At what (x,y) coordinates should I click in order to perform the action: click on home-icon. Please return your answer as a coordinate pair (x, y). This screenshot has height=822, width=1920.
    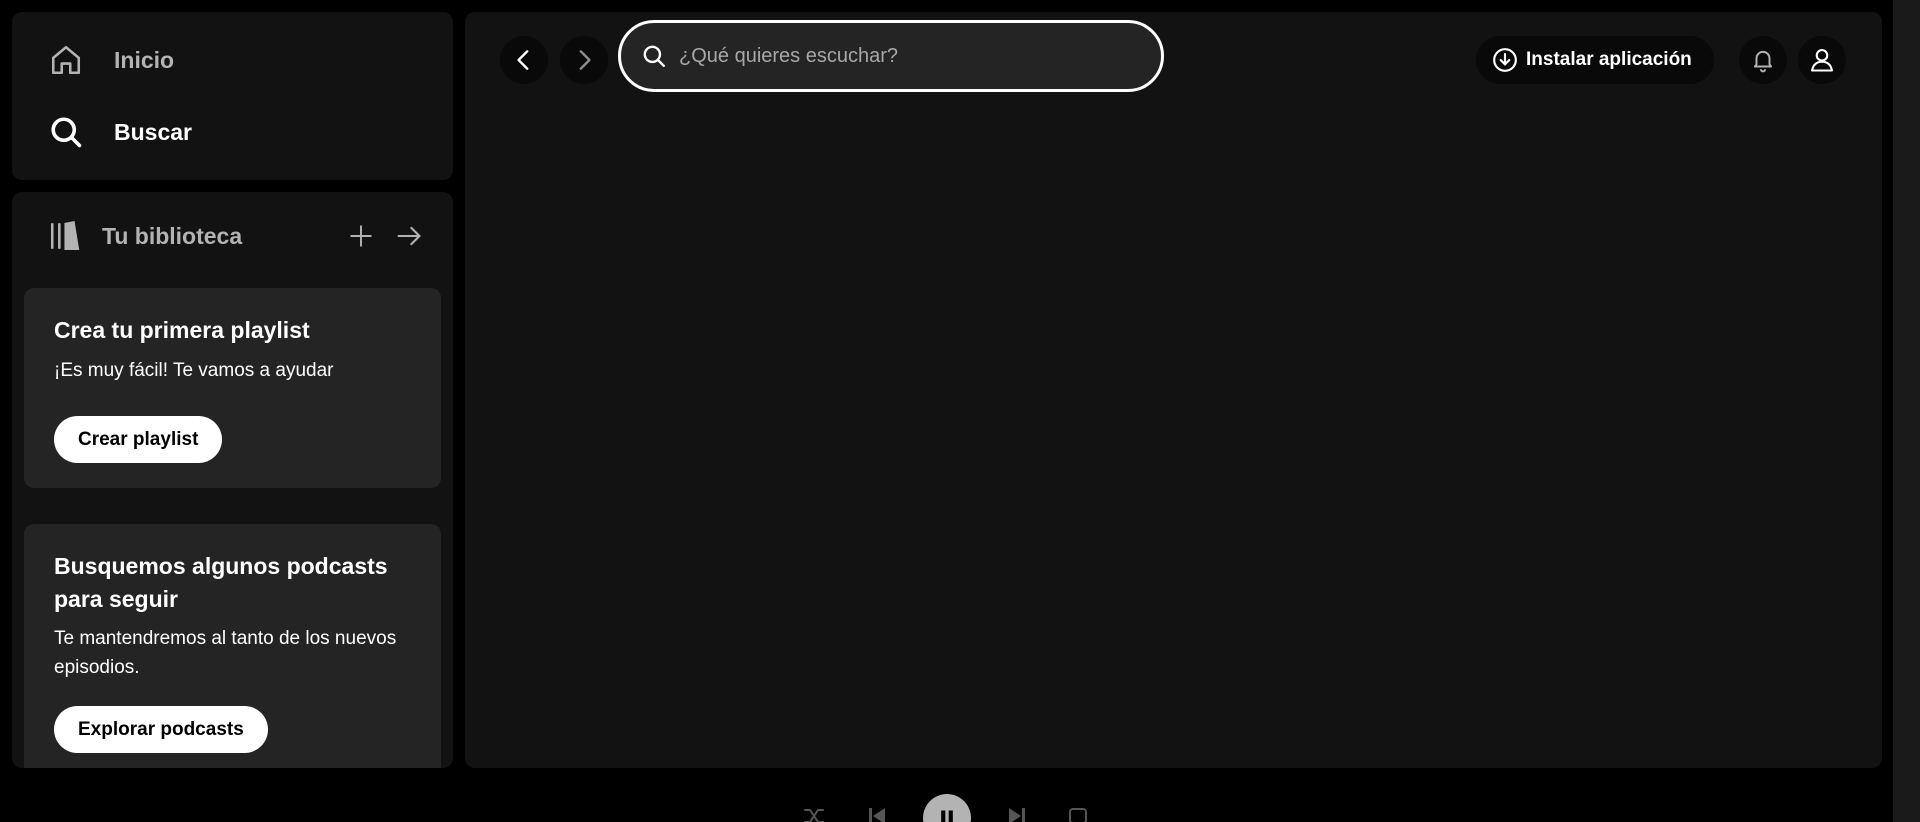
    Looking at the image, I should click on (66, 60).